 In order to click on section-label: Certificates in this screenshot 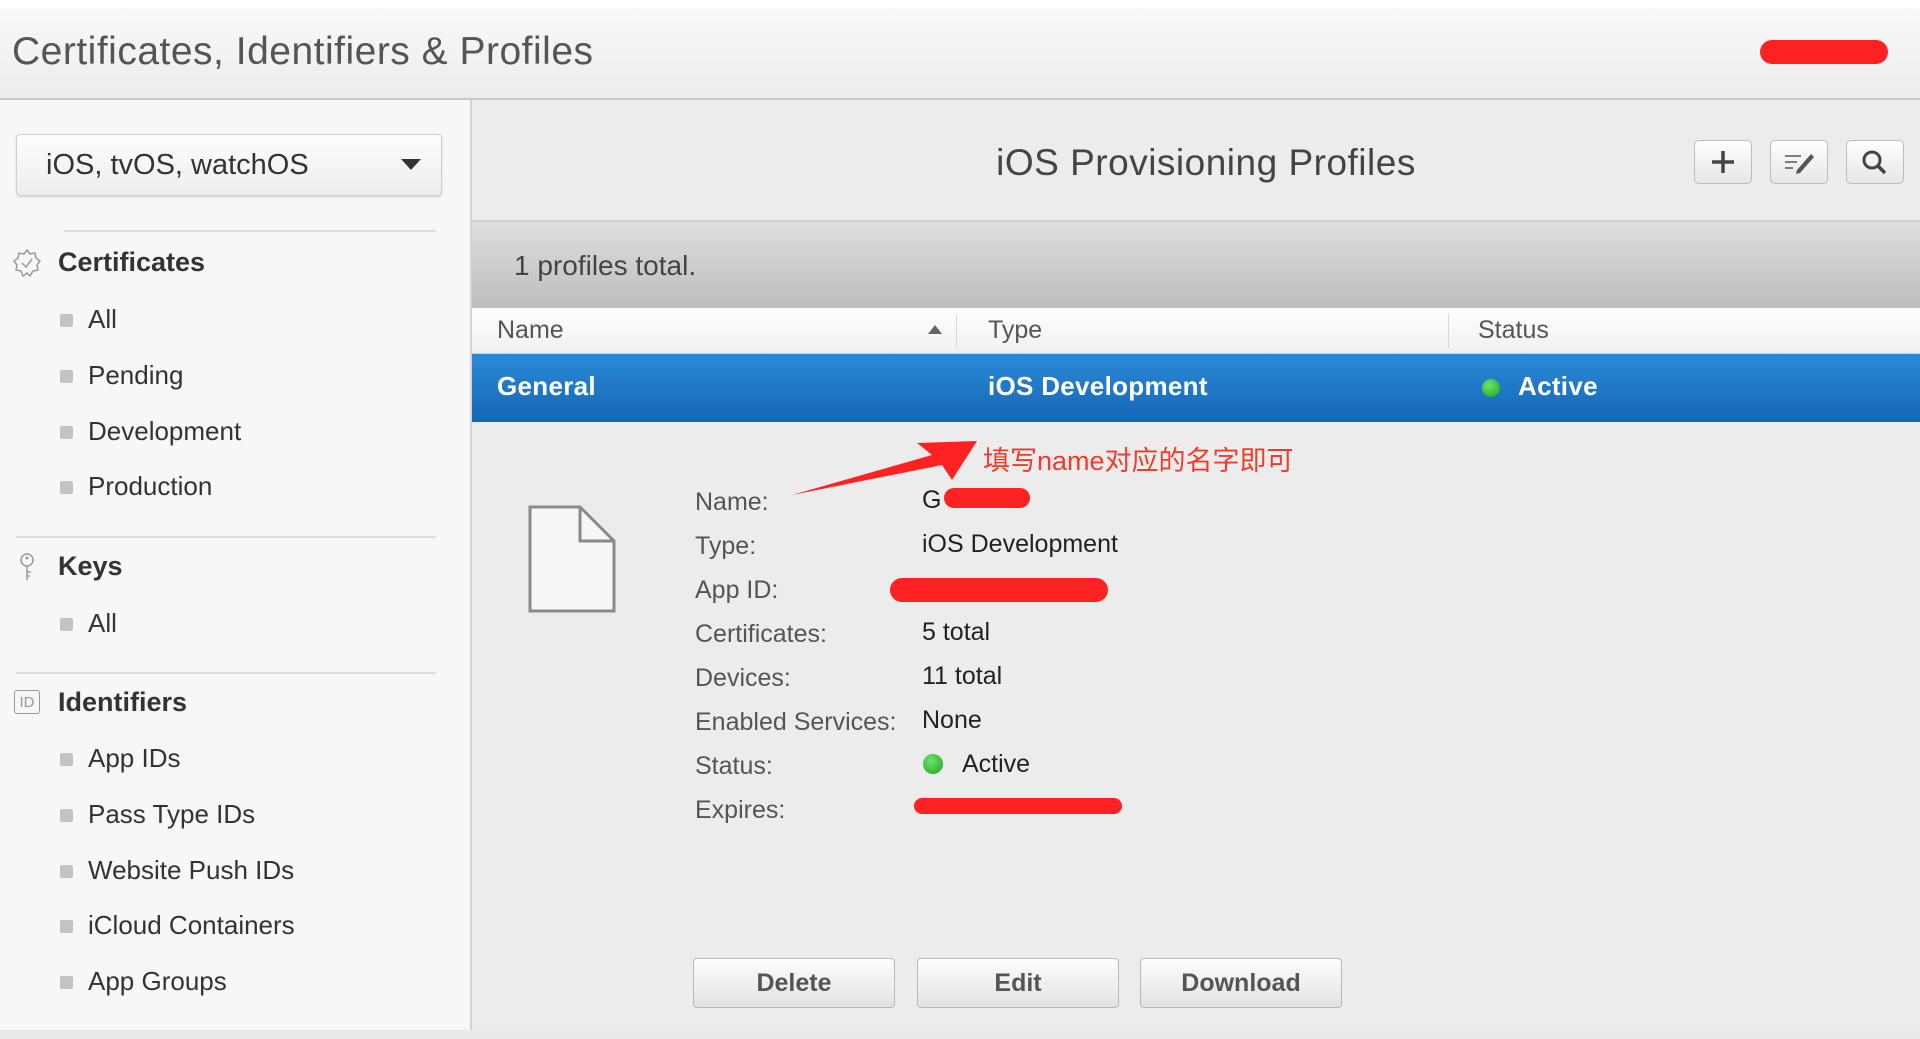, I will do `click(132, 262)`.